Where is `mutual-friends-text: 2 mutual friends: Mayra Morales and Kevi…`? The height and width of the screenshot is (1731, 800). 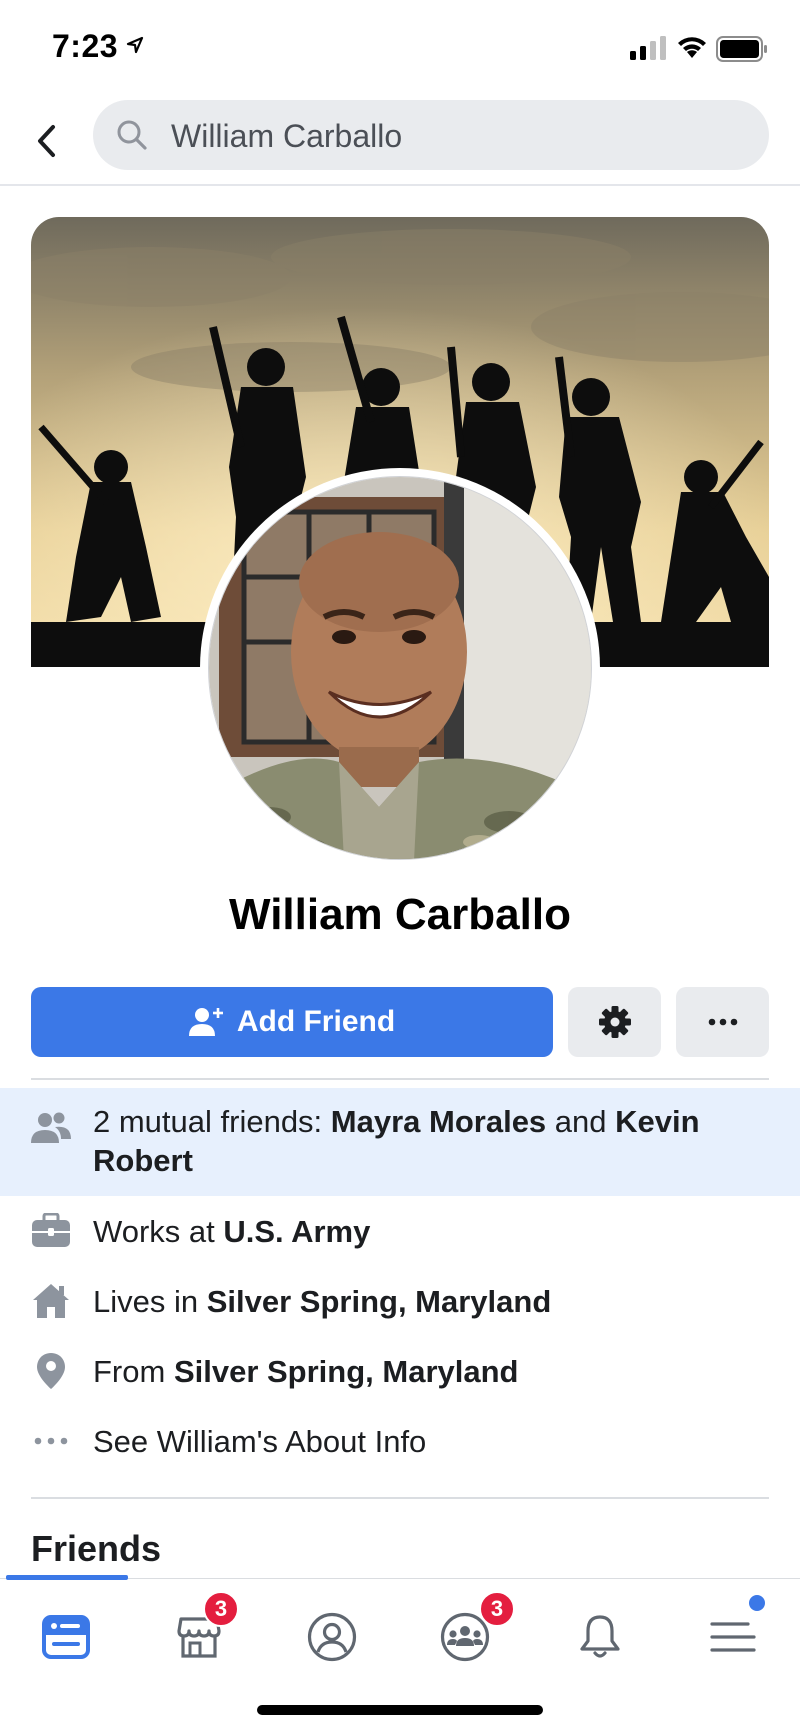
mutual-friends-text: 2 mutual friends: Mayra Morales and Kevi… is located at coordinates (438, 1141).